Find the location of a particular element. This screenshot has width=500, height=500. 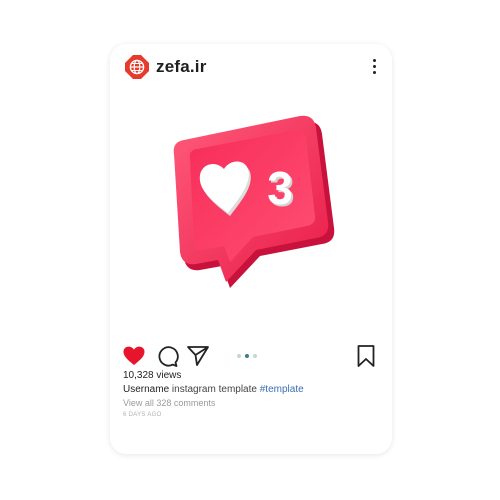

post-timestamp: 6 DAYS AGO is located at coordinates (142, 415).